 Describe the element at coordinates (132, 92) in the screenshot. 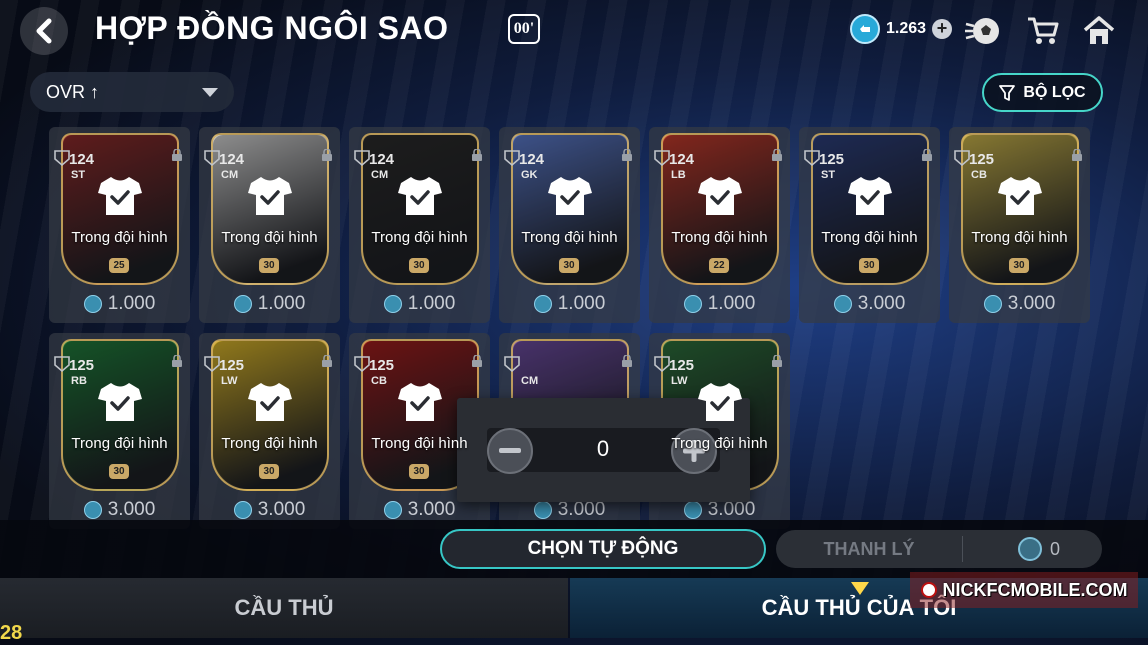

I see `sort-dropdown: OVR ↑` at that location.